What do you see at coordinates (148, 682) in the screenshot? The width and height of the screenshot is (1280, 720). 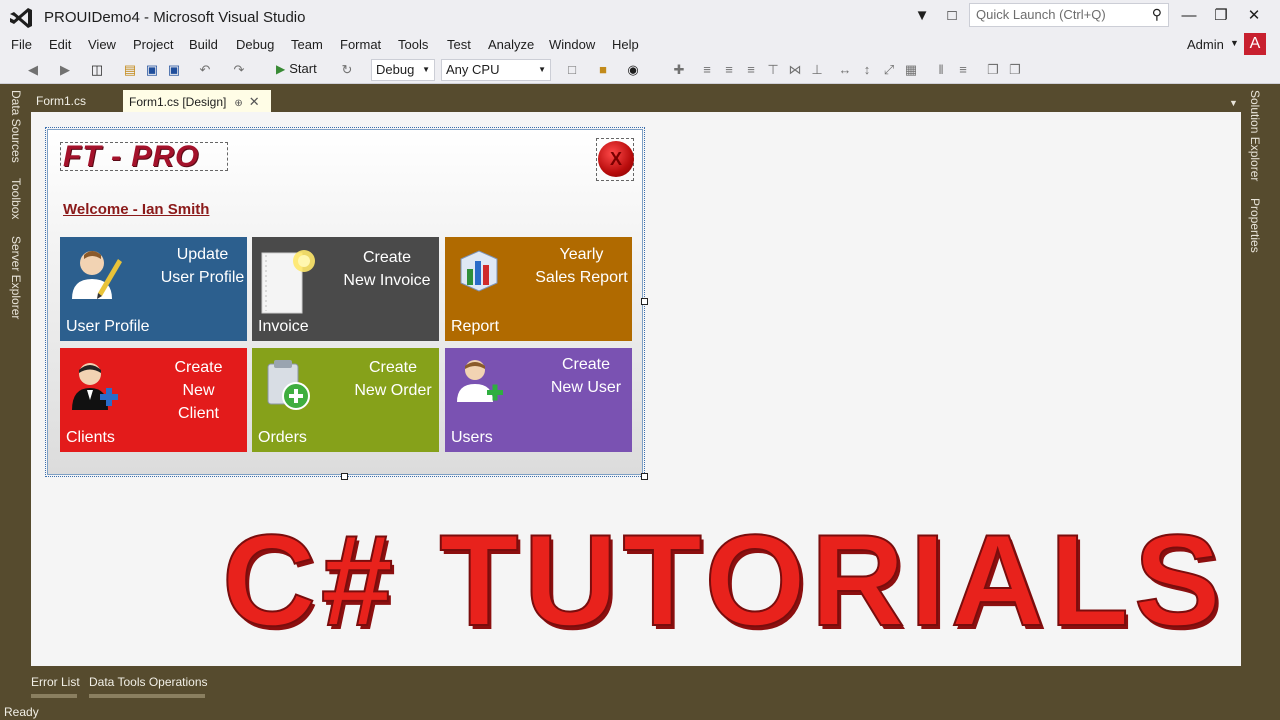 I see `data-tools-operations-tab: Data Tools Operations` at bounding box center [148, 682].